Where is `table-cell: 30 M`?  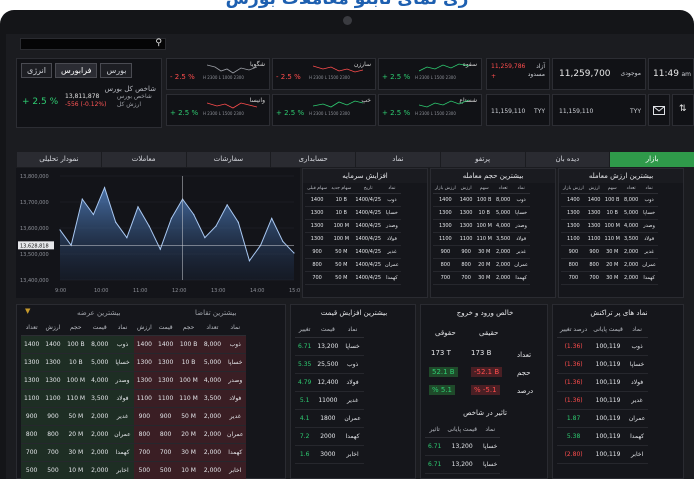 table-cell: 30 M is located at coordinates (612, 252).